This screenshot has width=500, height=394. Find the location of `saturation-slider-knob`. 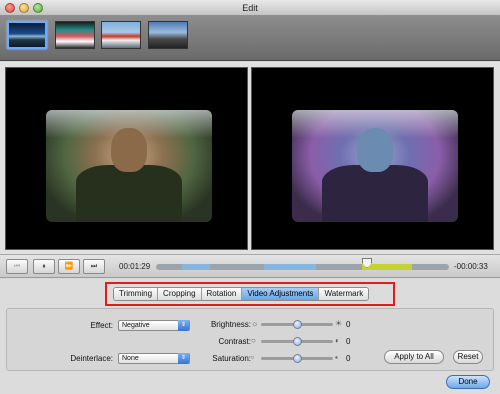

saturation-slider-knob is located at coordinates (297, 358).